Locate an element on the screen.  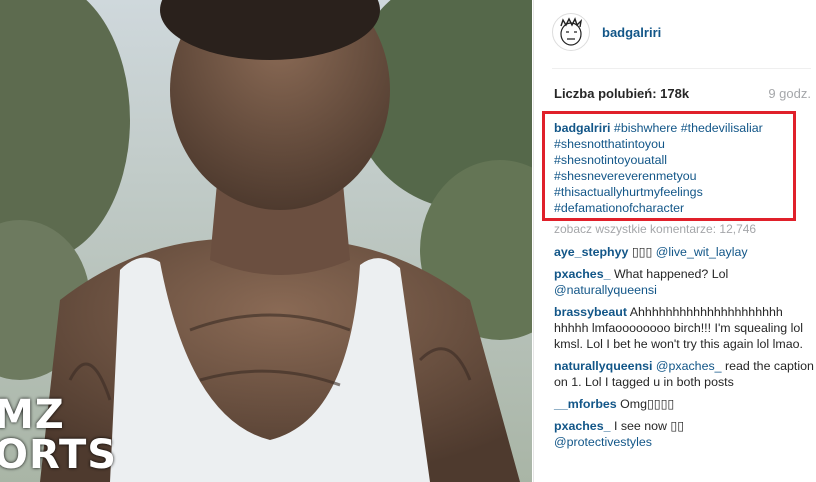
post-author-username: badgalriri is located at coordinates (631, 32).